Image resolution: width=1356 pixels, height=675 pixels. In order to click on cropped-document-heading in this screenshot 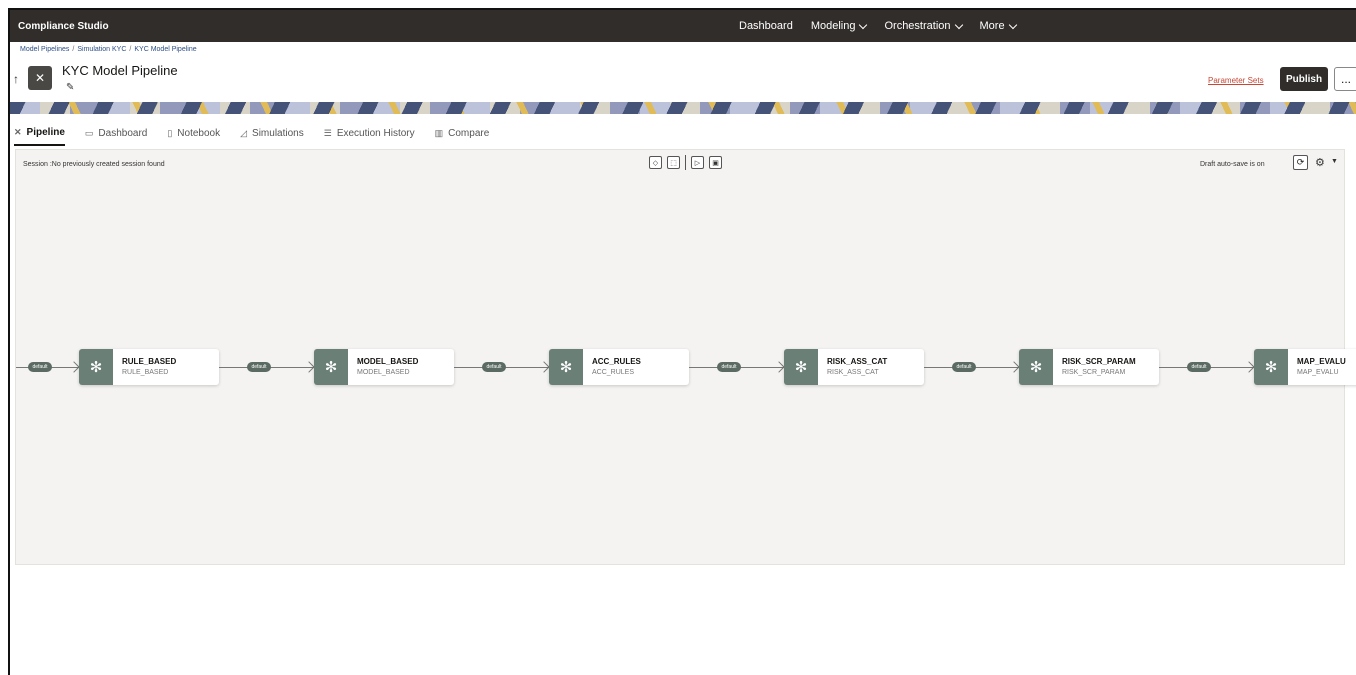, I will do `click(225, 3)`.